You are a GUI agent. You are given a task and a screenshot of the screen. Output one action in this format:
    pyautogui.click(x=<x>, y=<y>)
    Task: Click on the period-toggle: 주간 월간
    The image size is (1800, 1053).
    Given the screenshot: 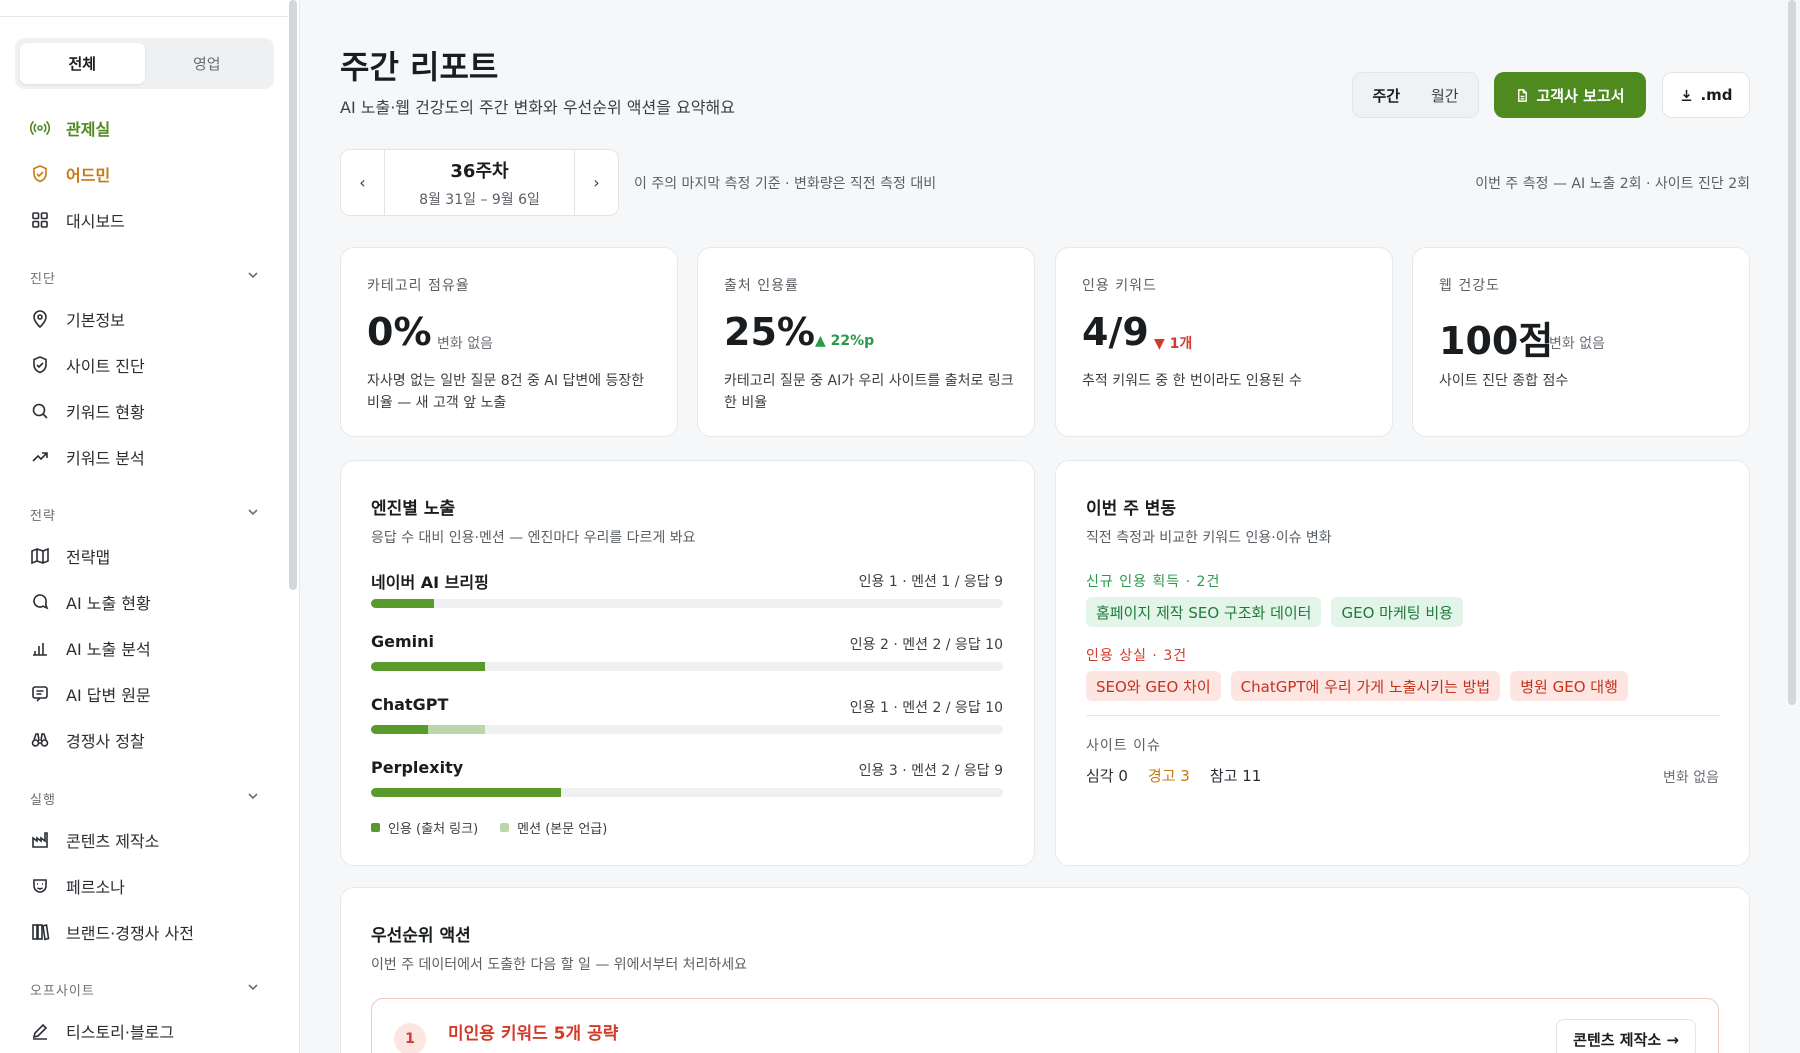 What is the action you would take?
    pyautogui.click(x=1415, y=95)
    